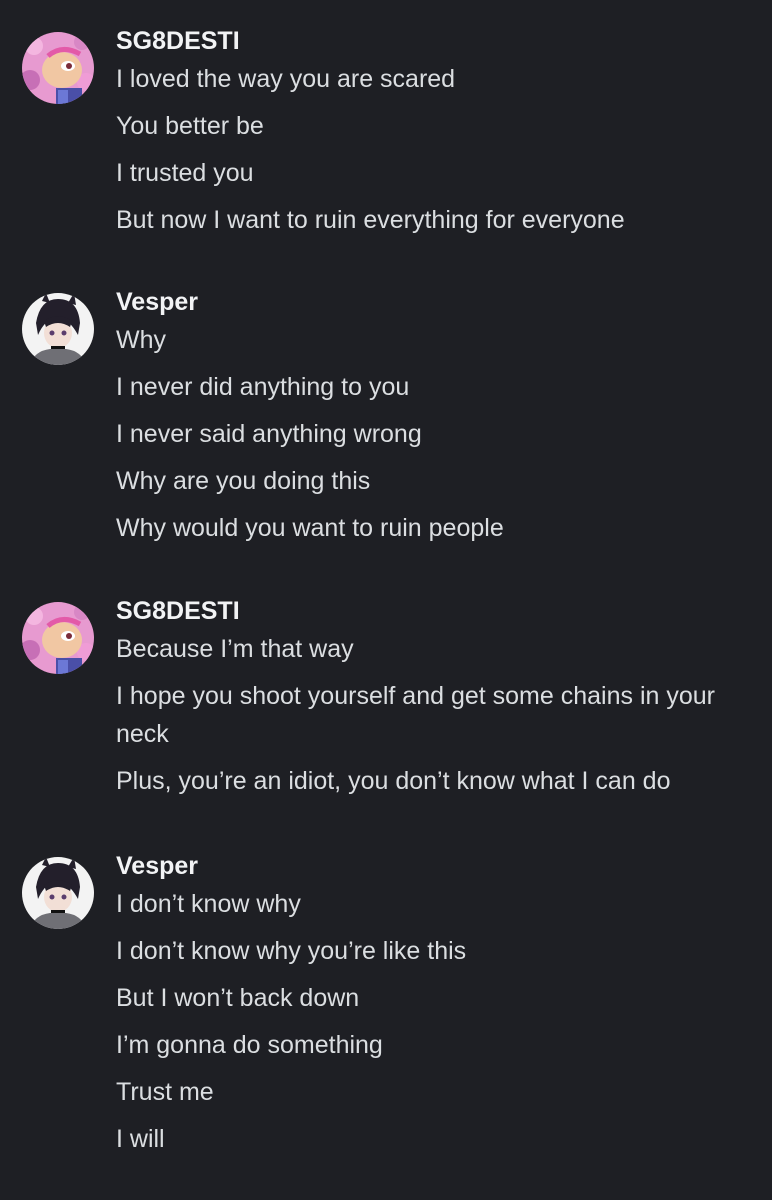  Describe the element at coordinates (235, 649) in the screenshot. I see `message-text: Because I’m that way` at that location.